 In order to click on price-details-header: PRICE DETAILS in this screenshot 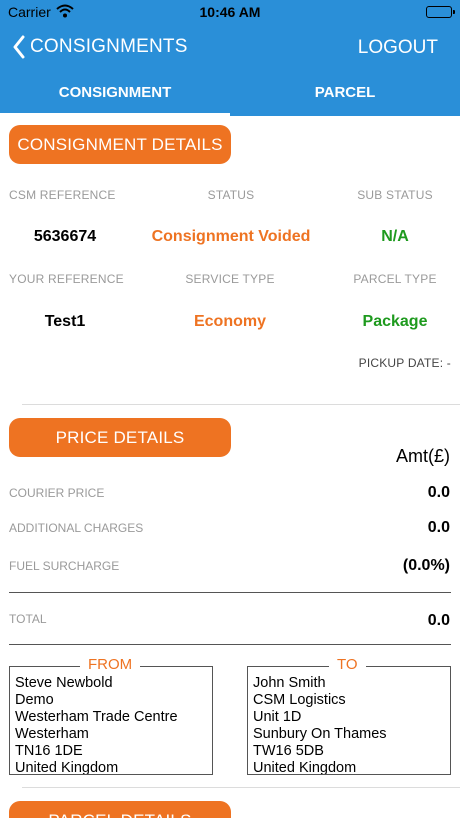, I will do `click(120, 437)`.